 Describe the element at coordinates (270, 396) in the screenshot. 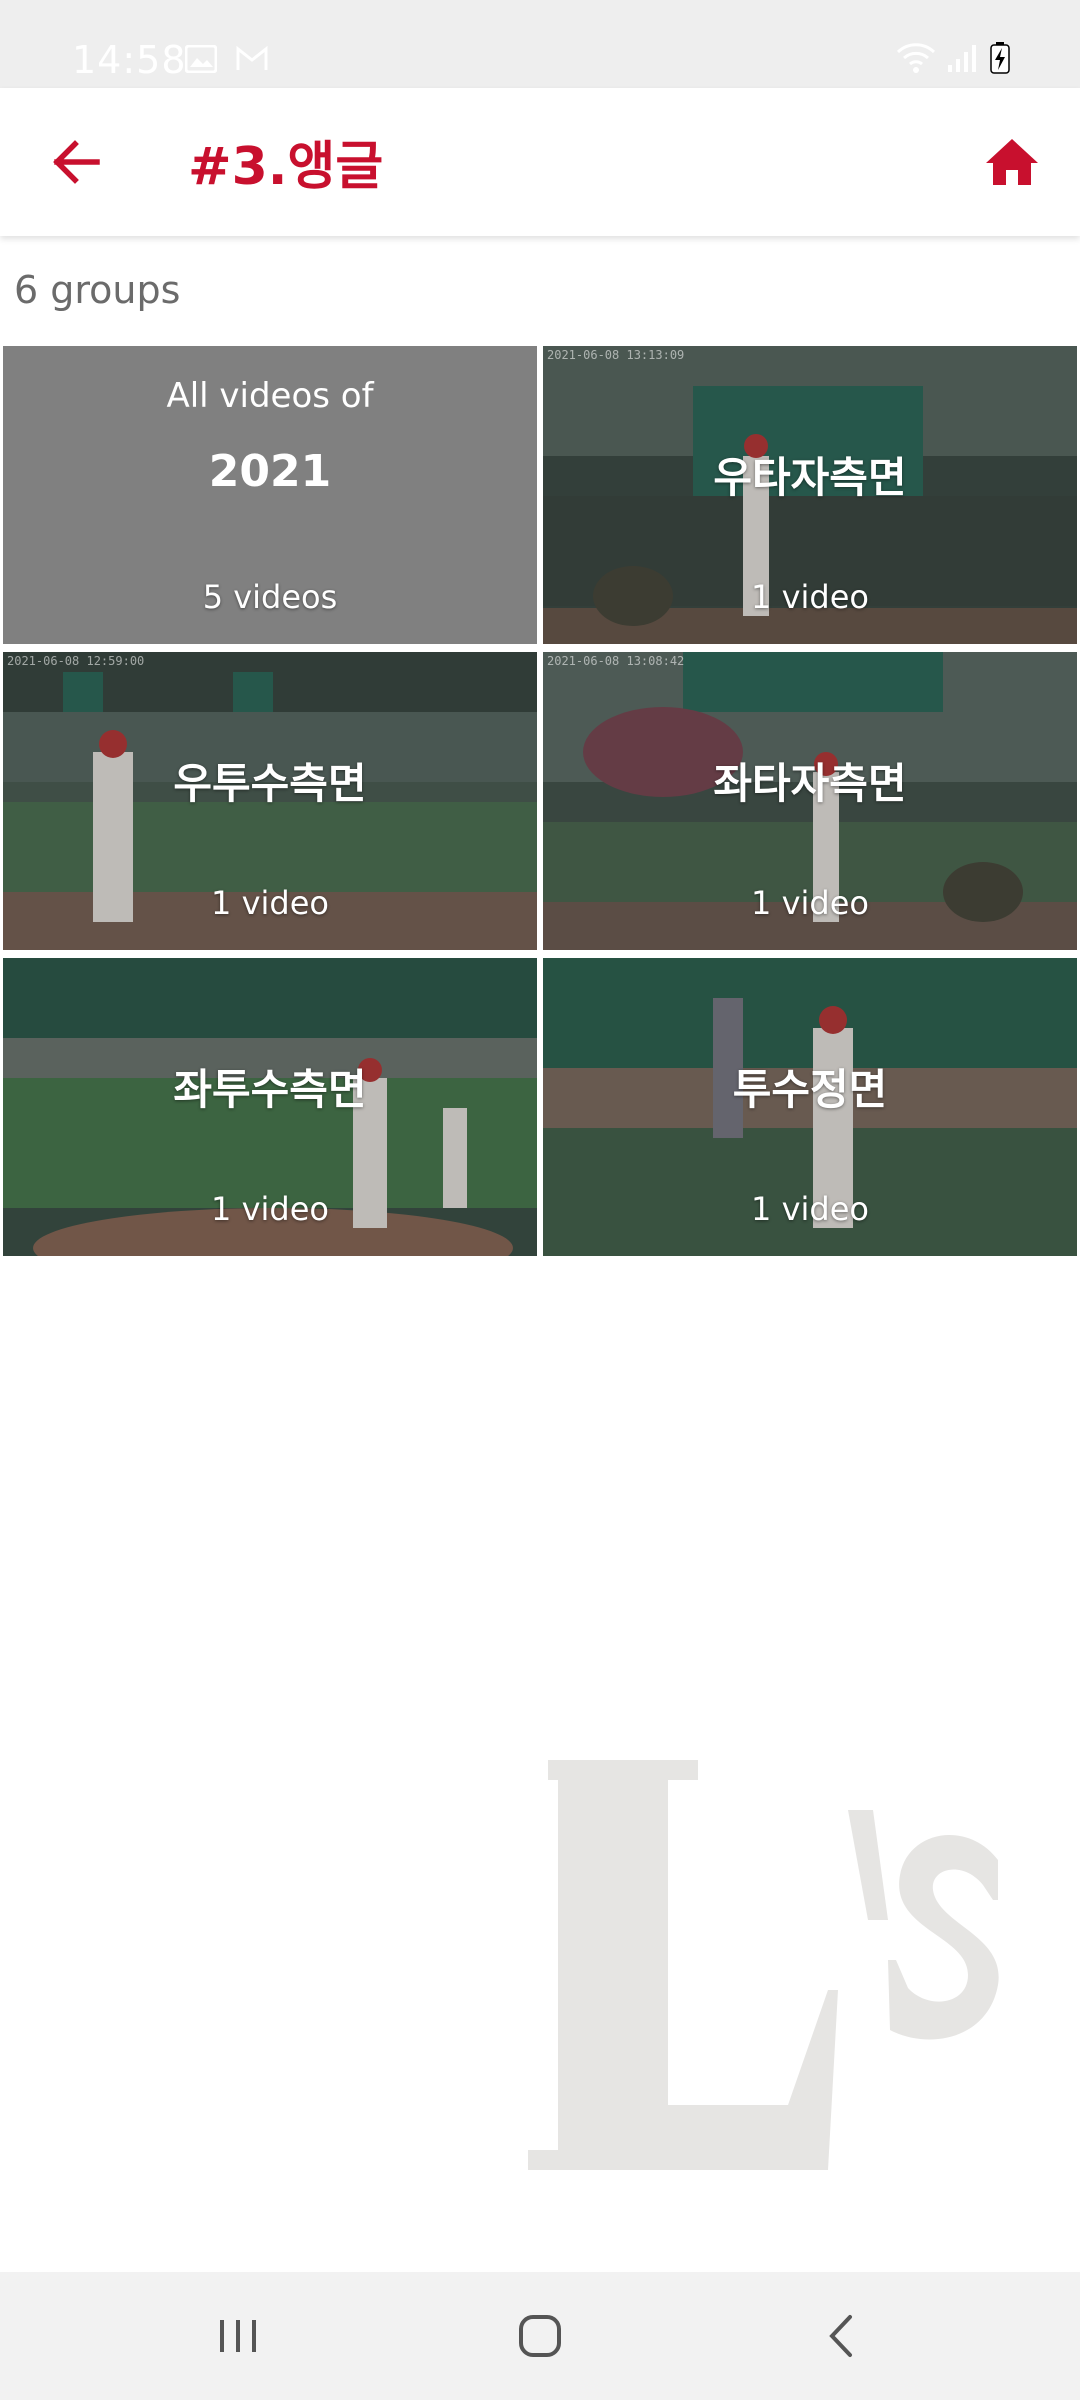

I see `all-videos-label: All videos of` at that location.